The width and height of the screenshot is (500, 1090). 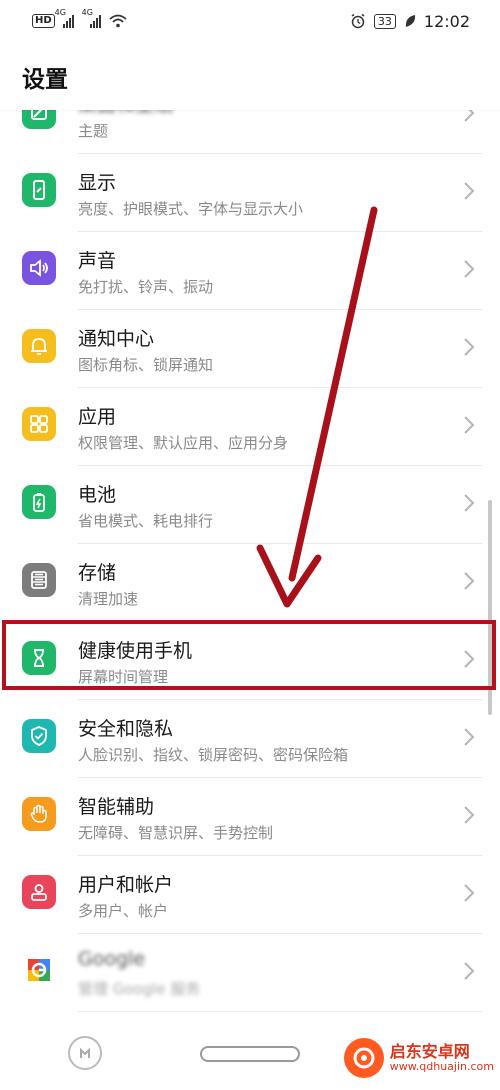 I want to click on settings-item-subtitle: 清理加速, so click(x=108, y=599).